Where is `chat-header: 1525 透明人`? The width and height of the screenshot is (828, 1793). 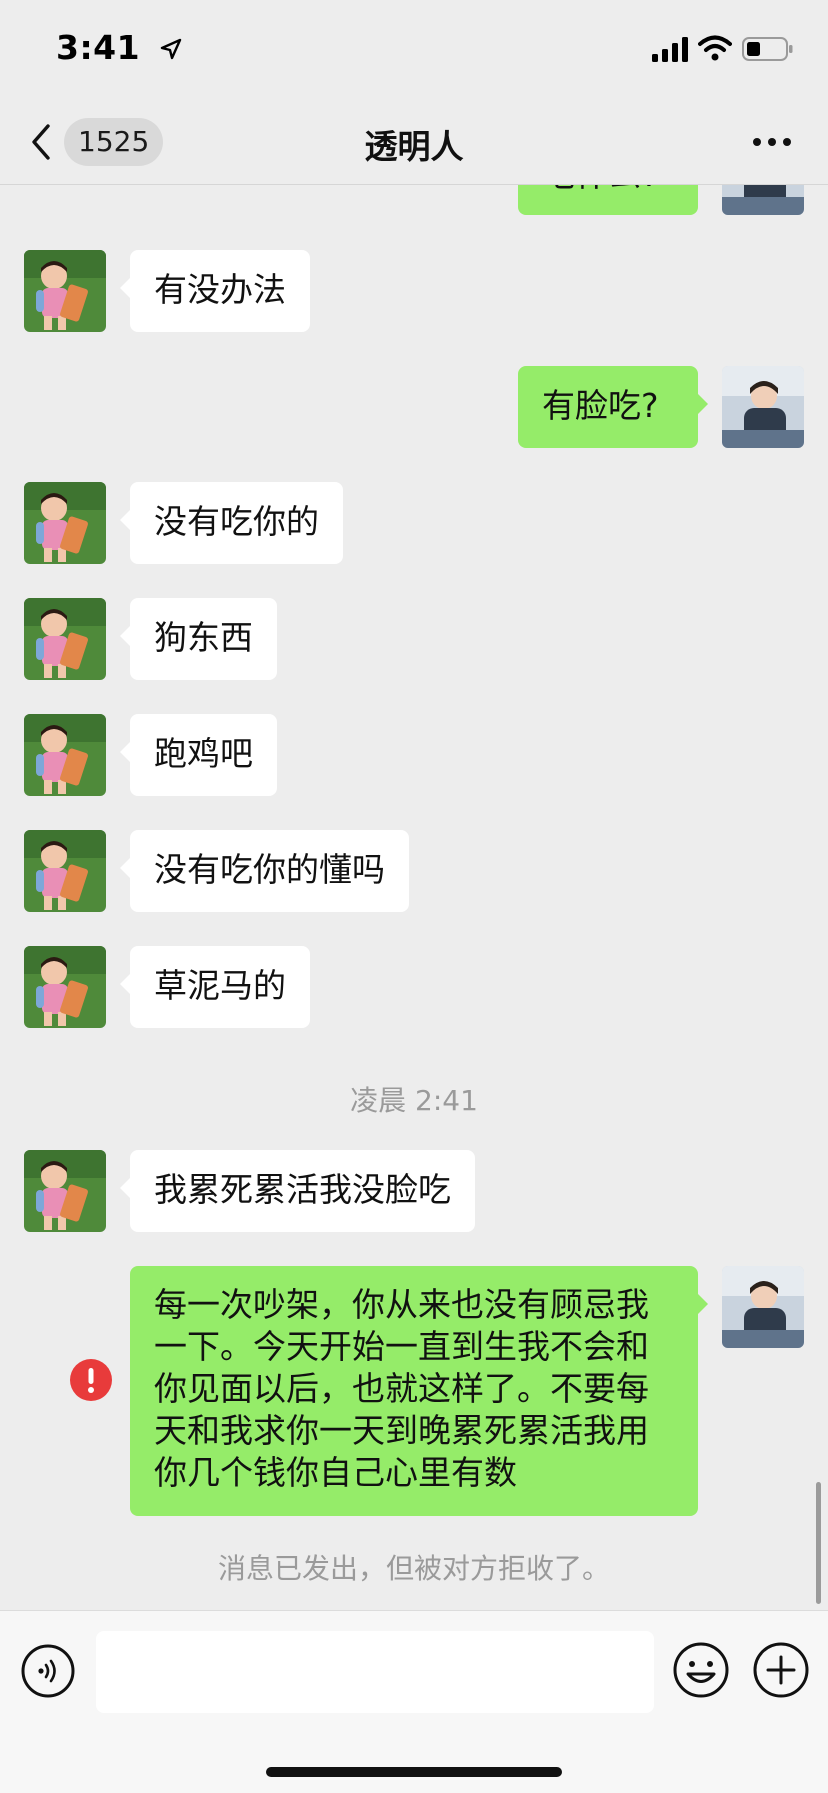 chat-header: 1525 透明人 is located at coordinates (414, 142).